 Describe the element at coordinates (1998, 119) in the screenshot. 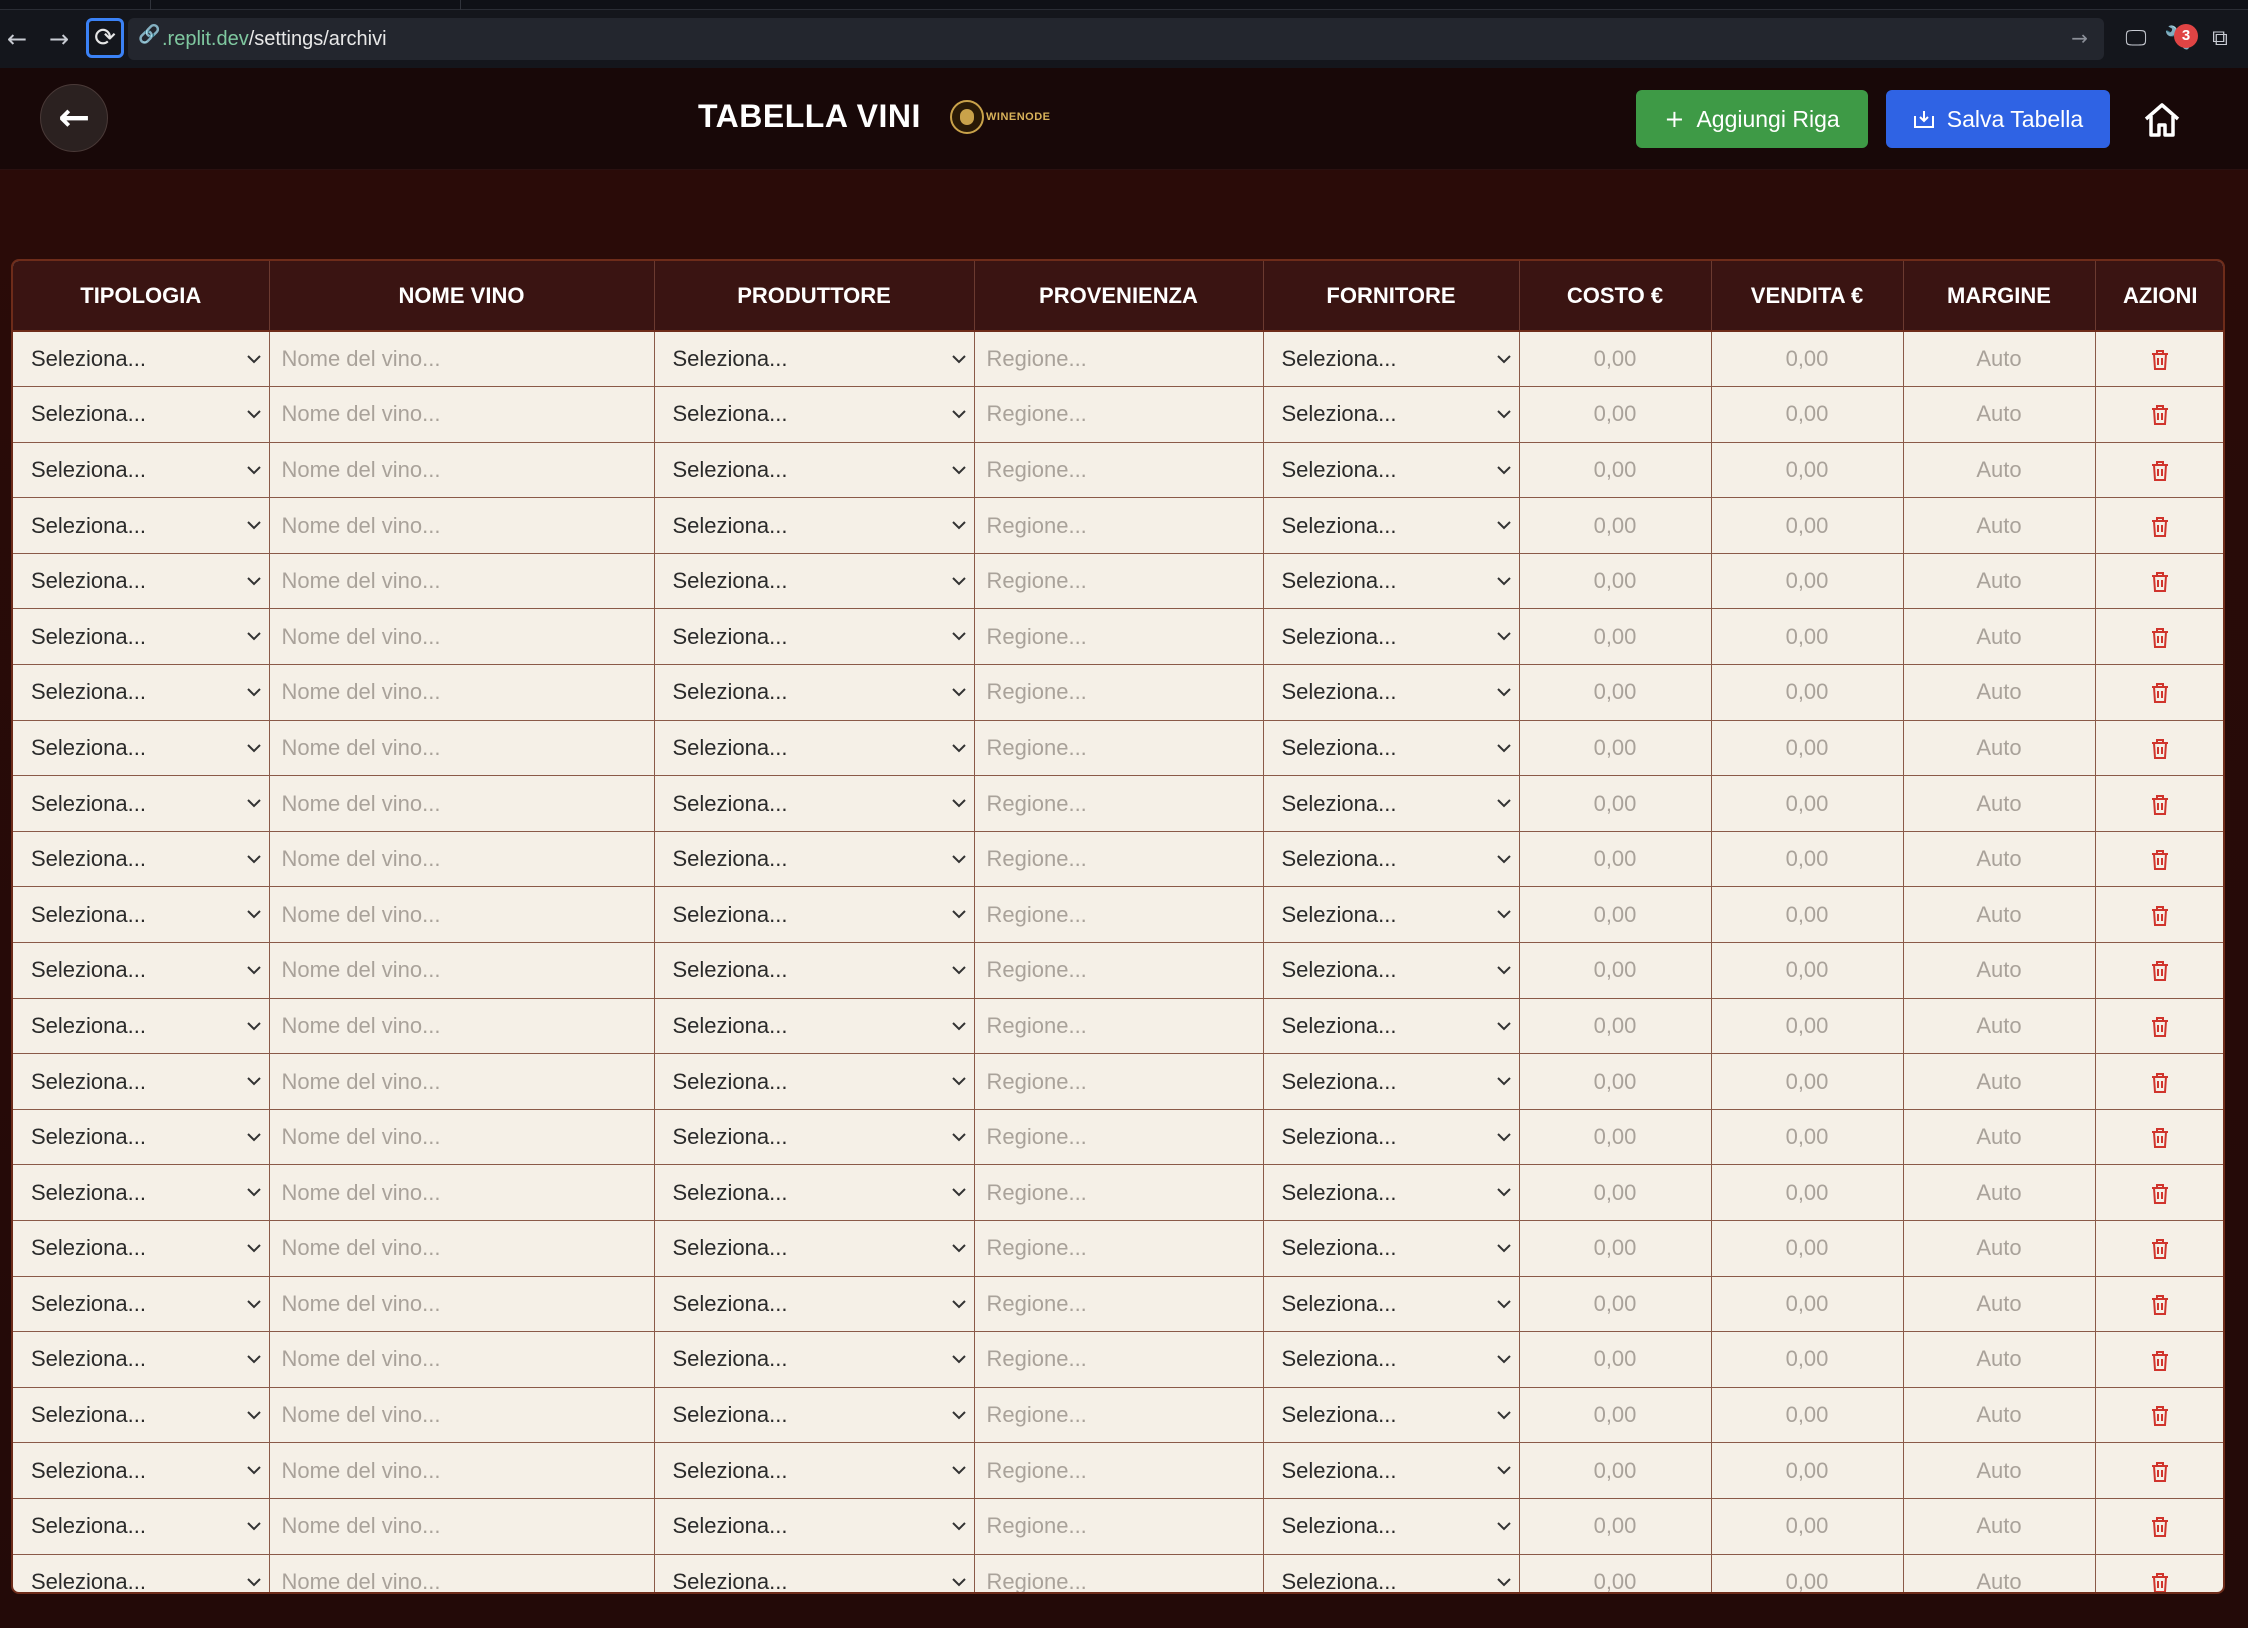

I see `save-table-button: Salva Tabella` at that location.